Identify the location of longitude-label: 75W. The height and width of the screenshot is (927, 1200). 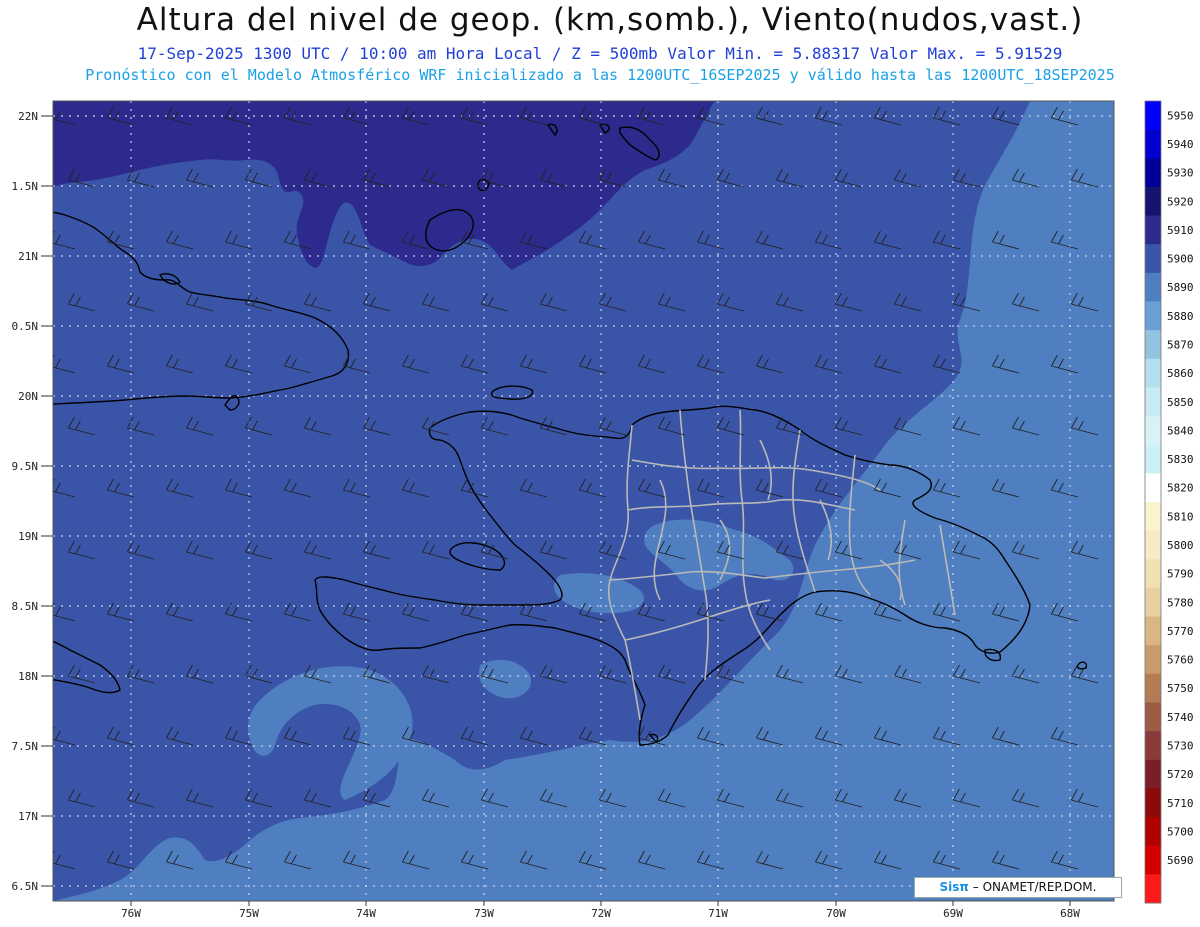
(249, 913).